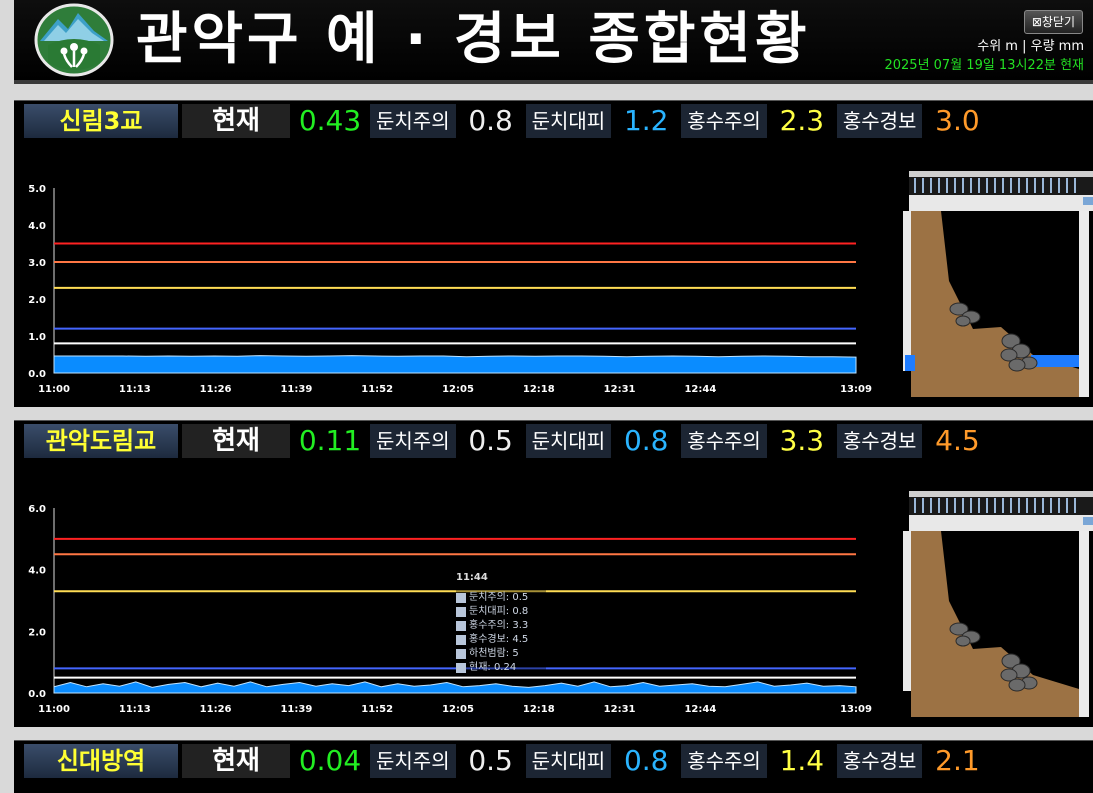 The height and width of the screenshot is (793, 1093). I want to click on tooltip-text: 둔치주의: 0.5, so click(499, 597).